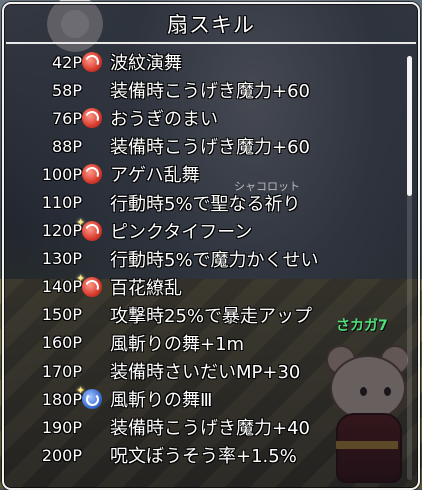 The image size is (422, 490). I want to click on skill-points: 130P, so click(61, 259).